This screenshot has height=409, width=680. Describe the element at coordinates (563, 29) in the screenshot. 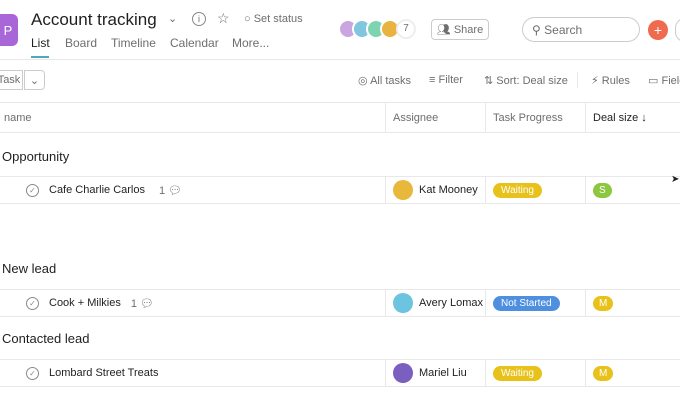

I see `search-placeholder: Search` at that location.